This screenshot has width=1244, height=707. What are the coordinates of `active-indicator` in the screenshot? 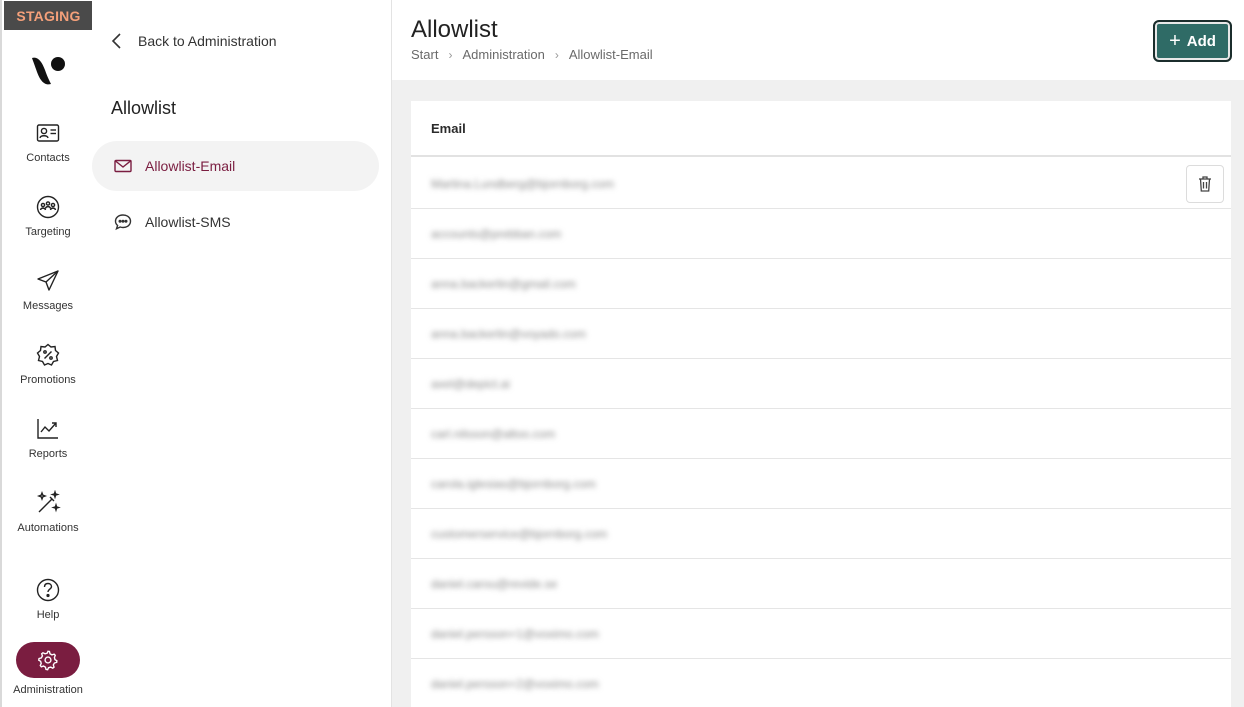 It's located at (48, 660).